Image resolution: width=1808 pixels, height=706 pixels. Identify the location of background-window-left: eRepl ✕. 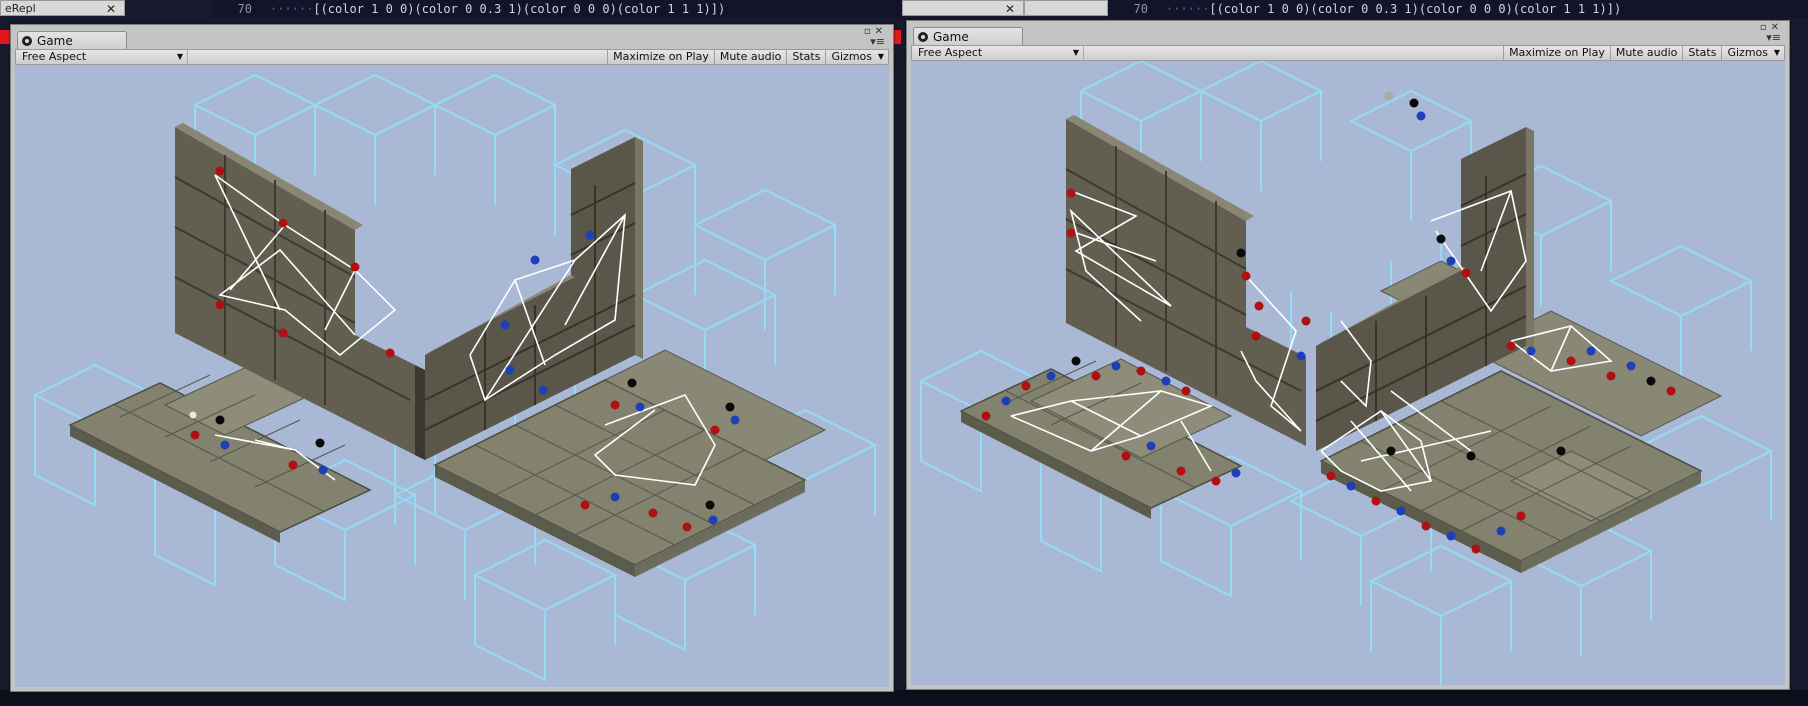
(62, 8).